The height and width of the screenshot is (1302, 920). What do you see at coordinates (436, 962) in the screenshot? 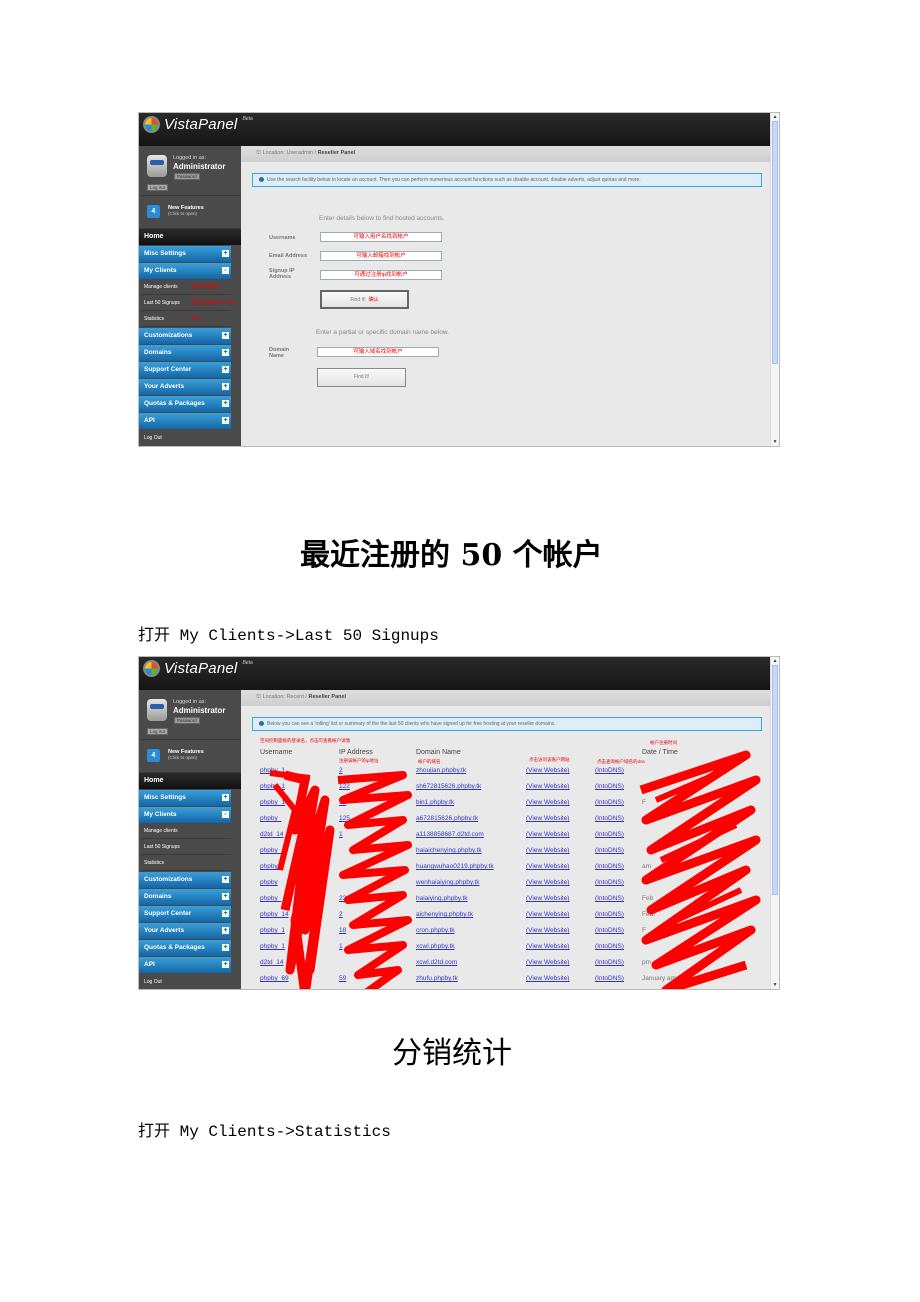
I see `cell-domain: xcwl.d2td.com` at bounding box center [436, 962].